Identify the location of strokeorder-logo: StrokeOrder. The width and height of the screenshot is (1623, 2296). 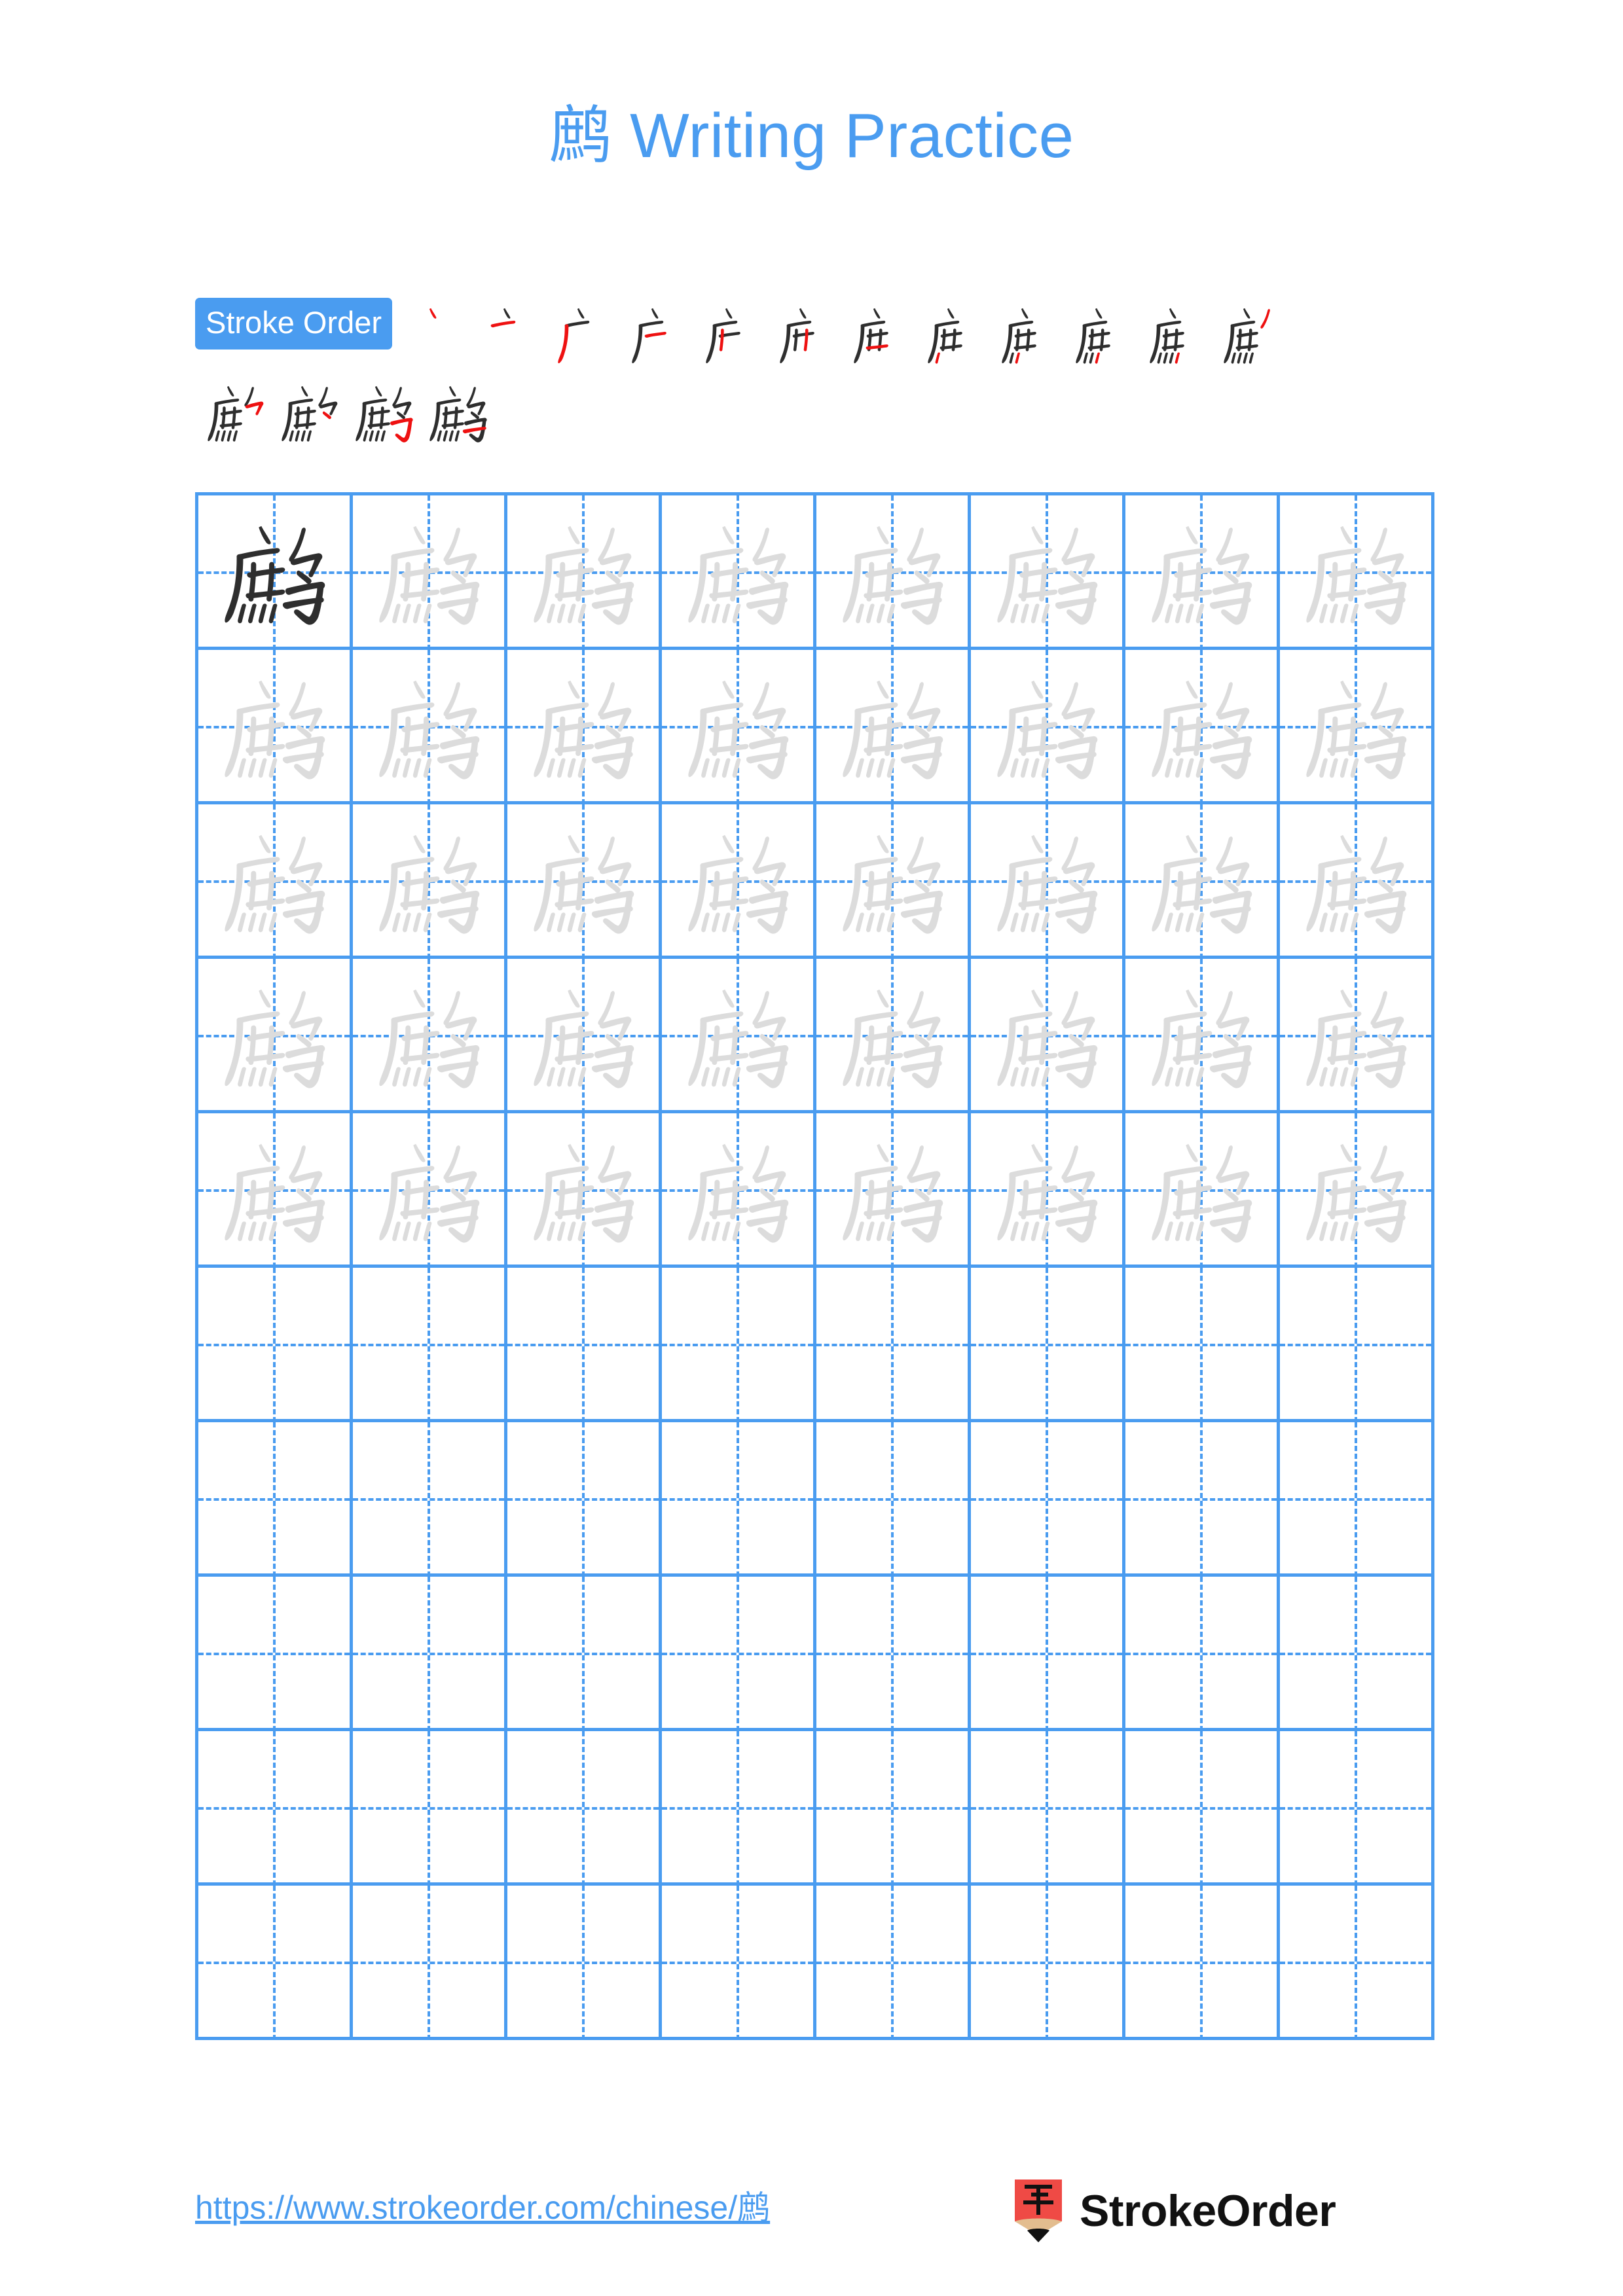
(1174, 2210).